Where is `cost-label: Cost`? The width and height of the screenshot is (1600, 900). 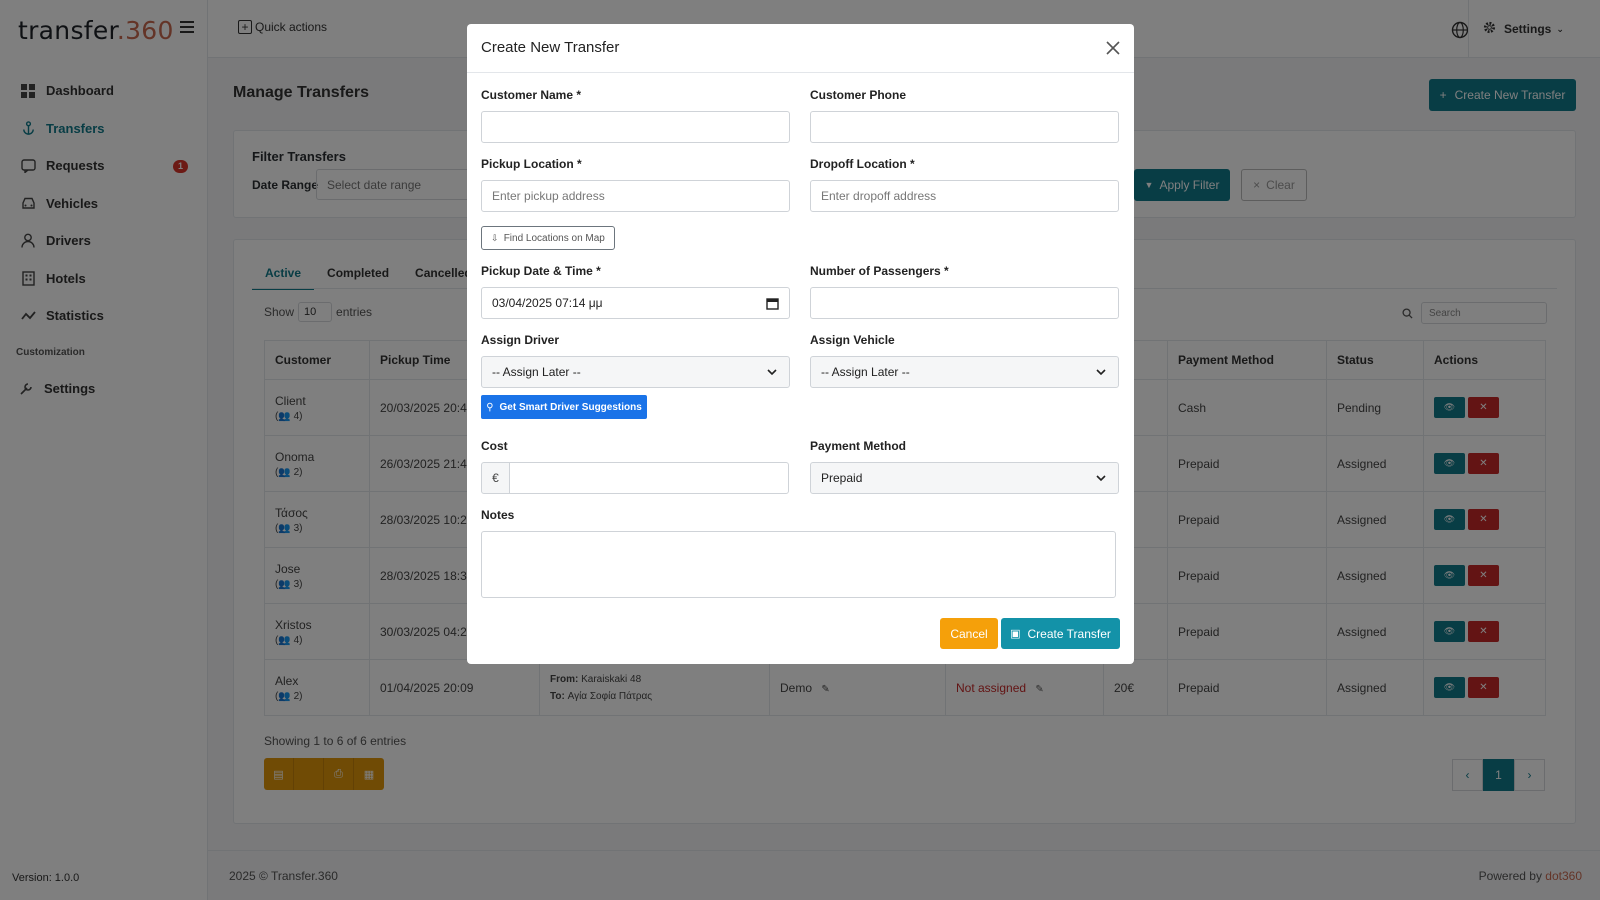
cost-label: Cost is located at coordinates (494, 446).